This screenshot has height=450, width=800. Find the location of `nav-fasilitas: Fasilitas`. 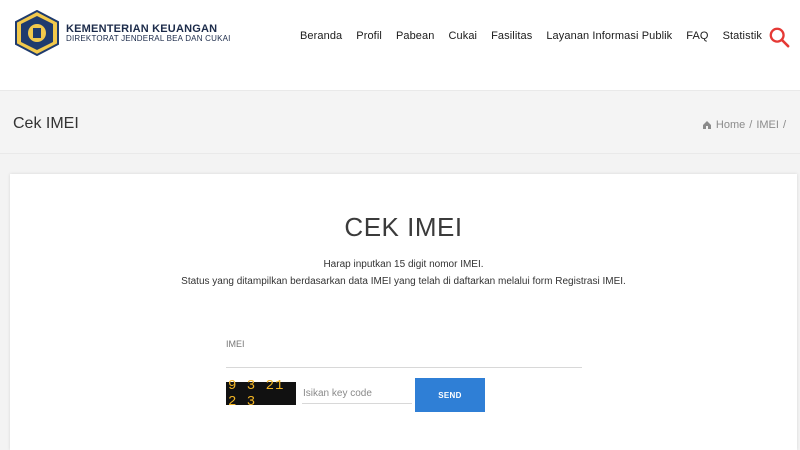

nav-fasilitas: Fasilitas is located at coordinates (511, 36).